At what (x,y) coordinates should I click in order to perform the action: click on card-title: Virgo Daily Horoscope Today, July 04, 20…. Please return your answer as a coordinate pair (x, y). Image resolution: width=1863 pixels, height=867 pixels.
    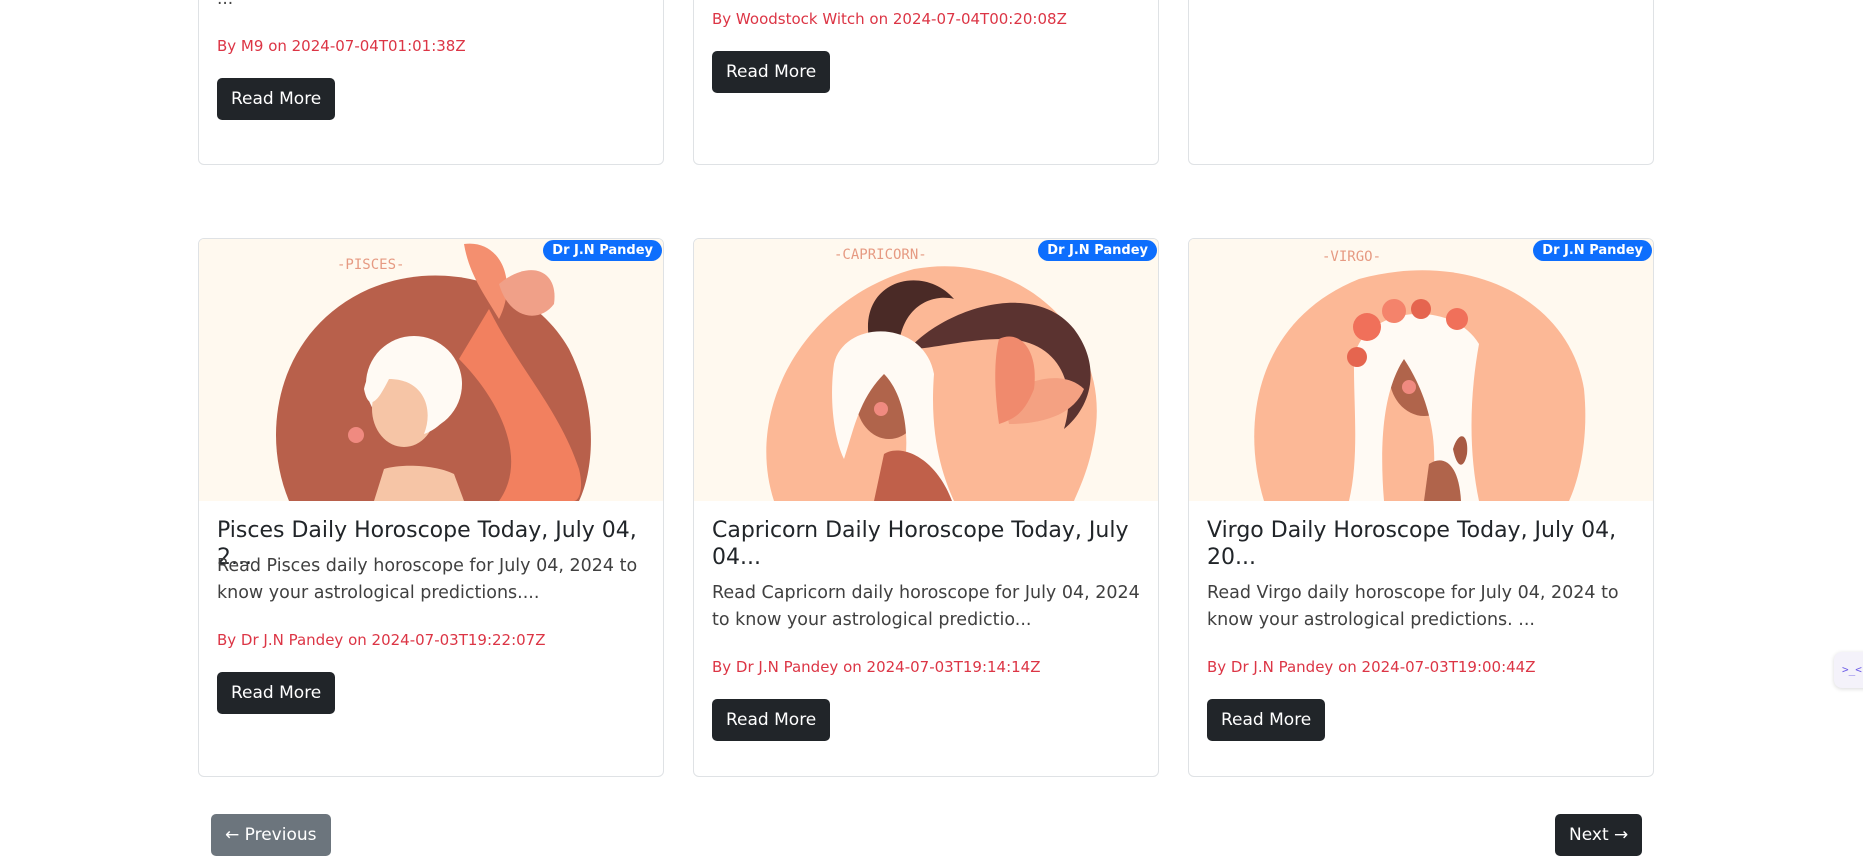
    Looking at the image, I should click on (1422, 544).